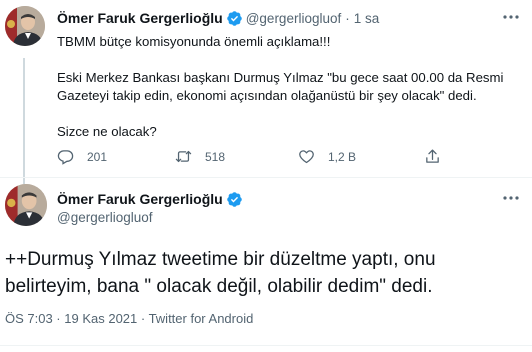 The height and width of the screenshot is (352, 532). I want to click on thread-connector-line, so click(24, 121).